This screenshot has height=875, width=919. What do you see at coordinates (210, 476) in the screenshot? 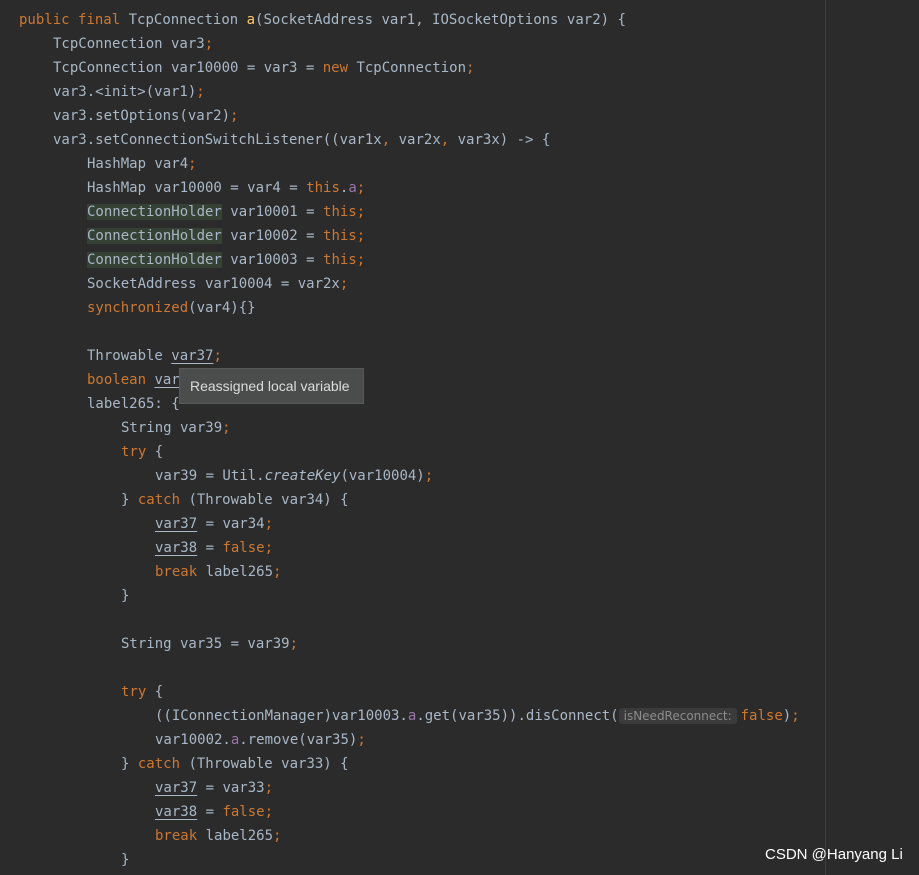
I see `code-token: var39 = Util.` at bounding box center [210, 476].